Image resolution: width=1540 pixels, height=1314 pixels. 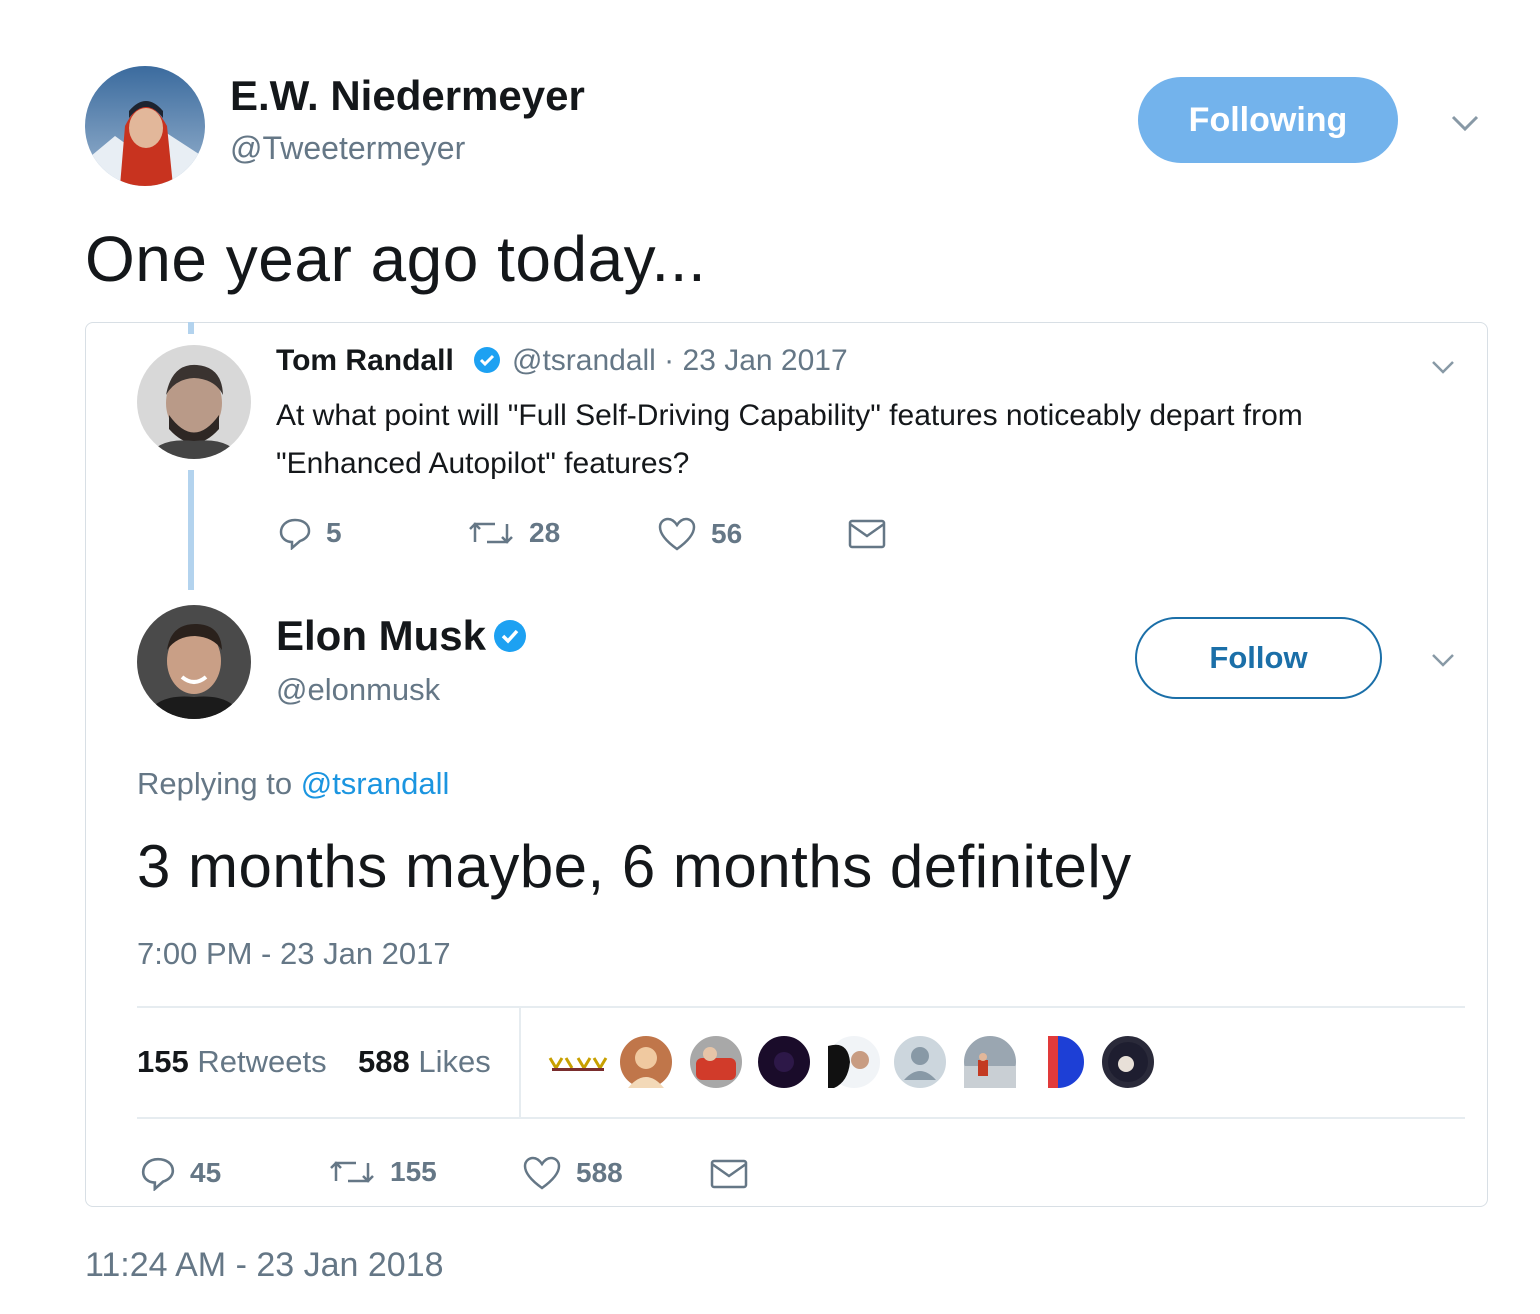 I want to click on author-name: E.W. Niedermeyer, so click(x=407, y=96).